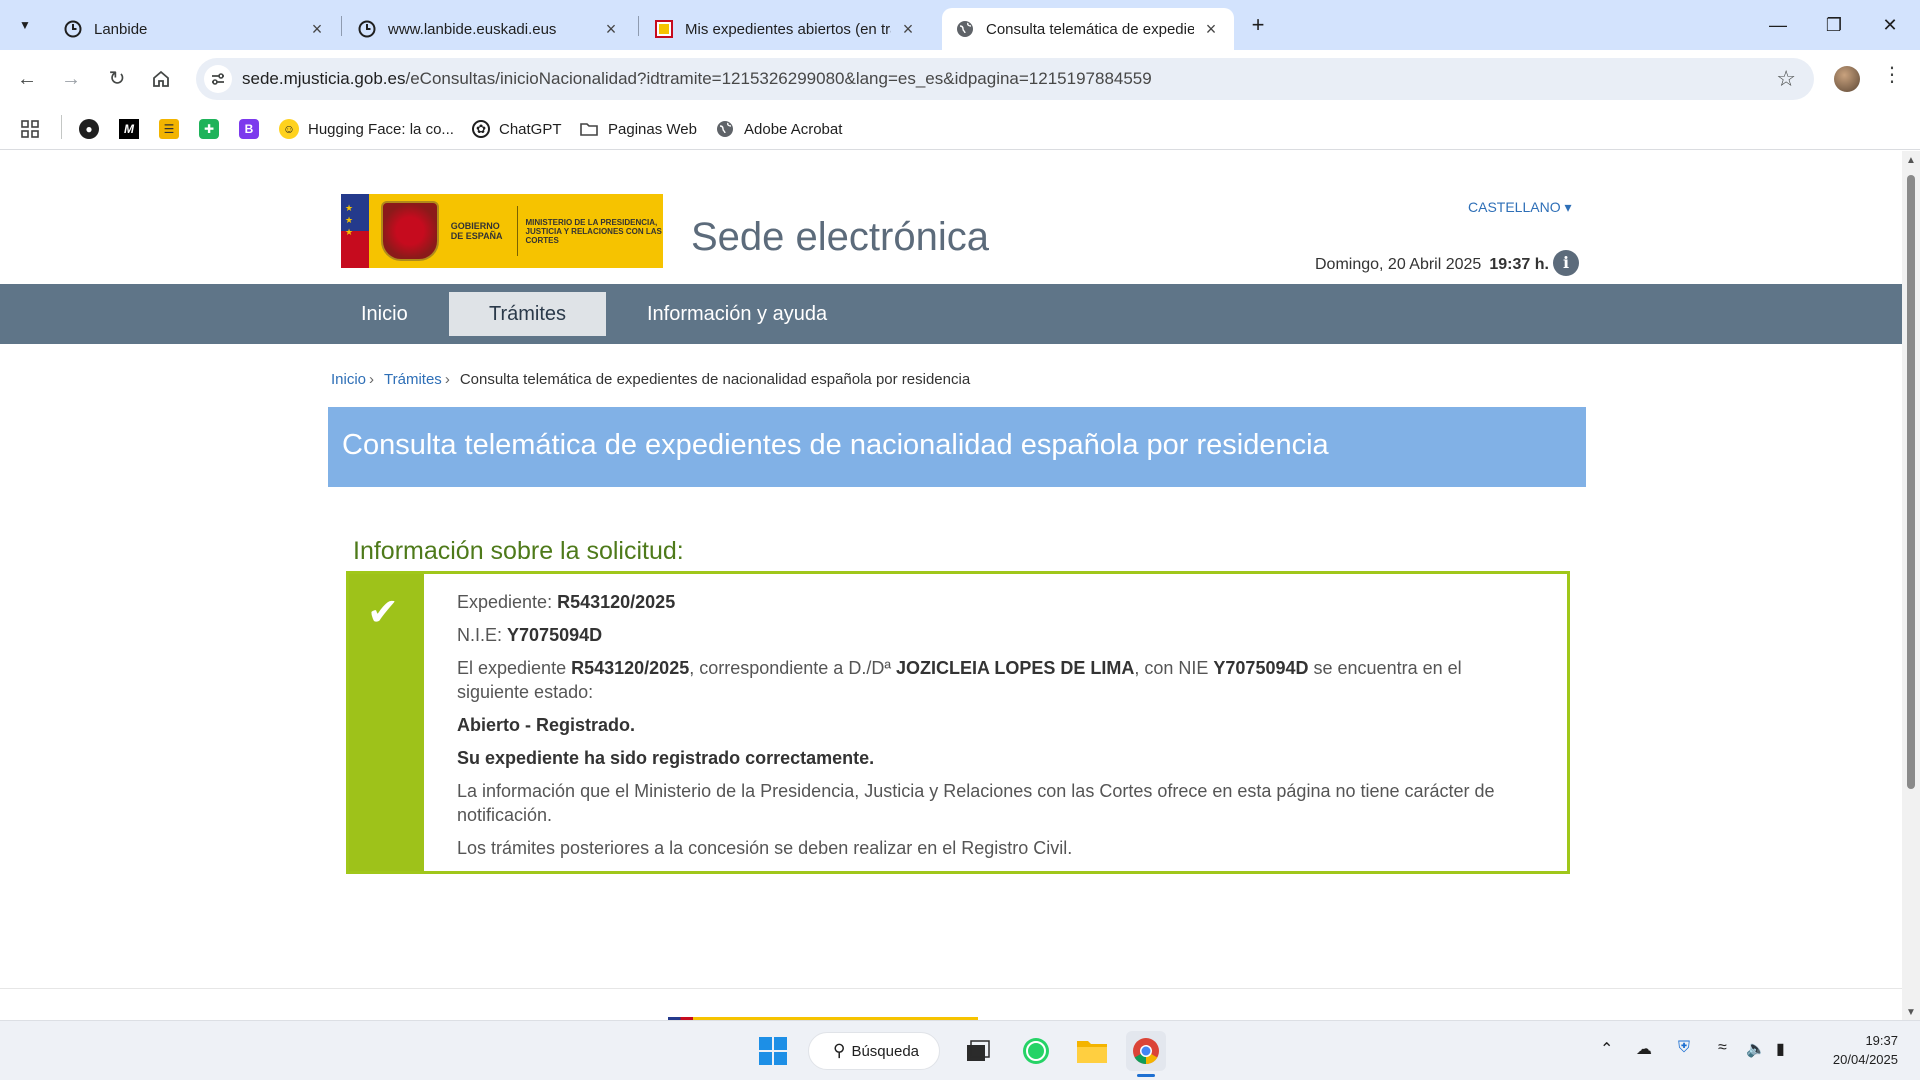 Image resolution: width=1920 pixels, height=1080 pixels. What do you see at coordinates (89, 129) in the screenshot?
I see `github-icon: ●` at bounding box center [89, 129].